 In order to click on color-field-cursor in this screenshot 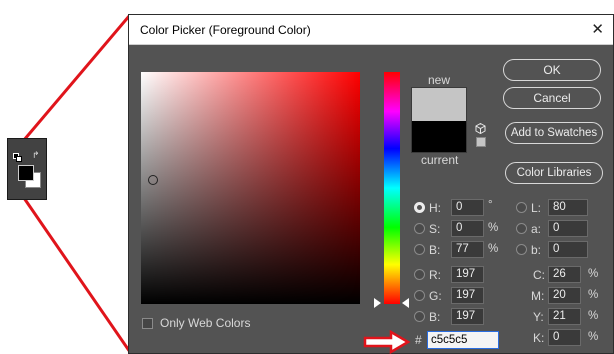, I will do `click(153, 180)`.